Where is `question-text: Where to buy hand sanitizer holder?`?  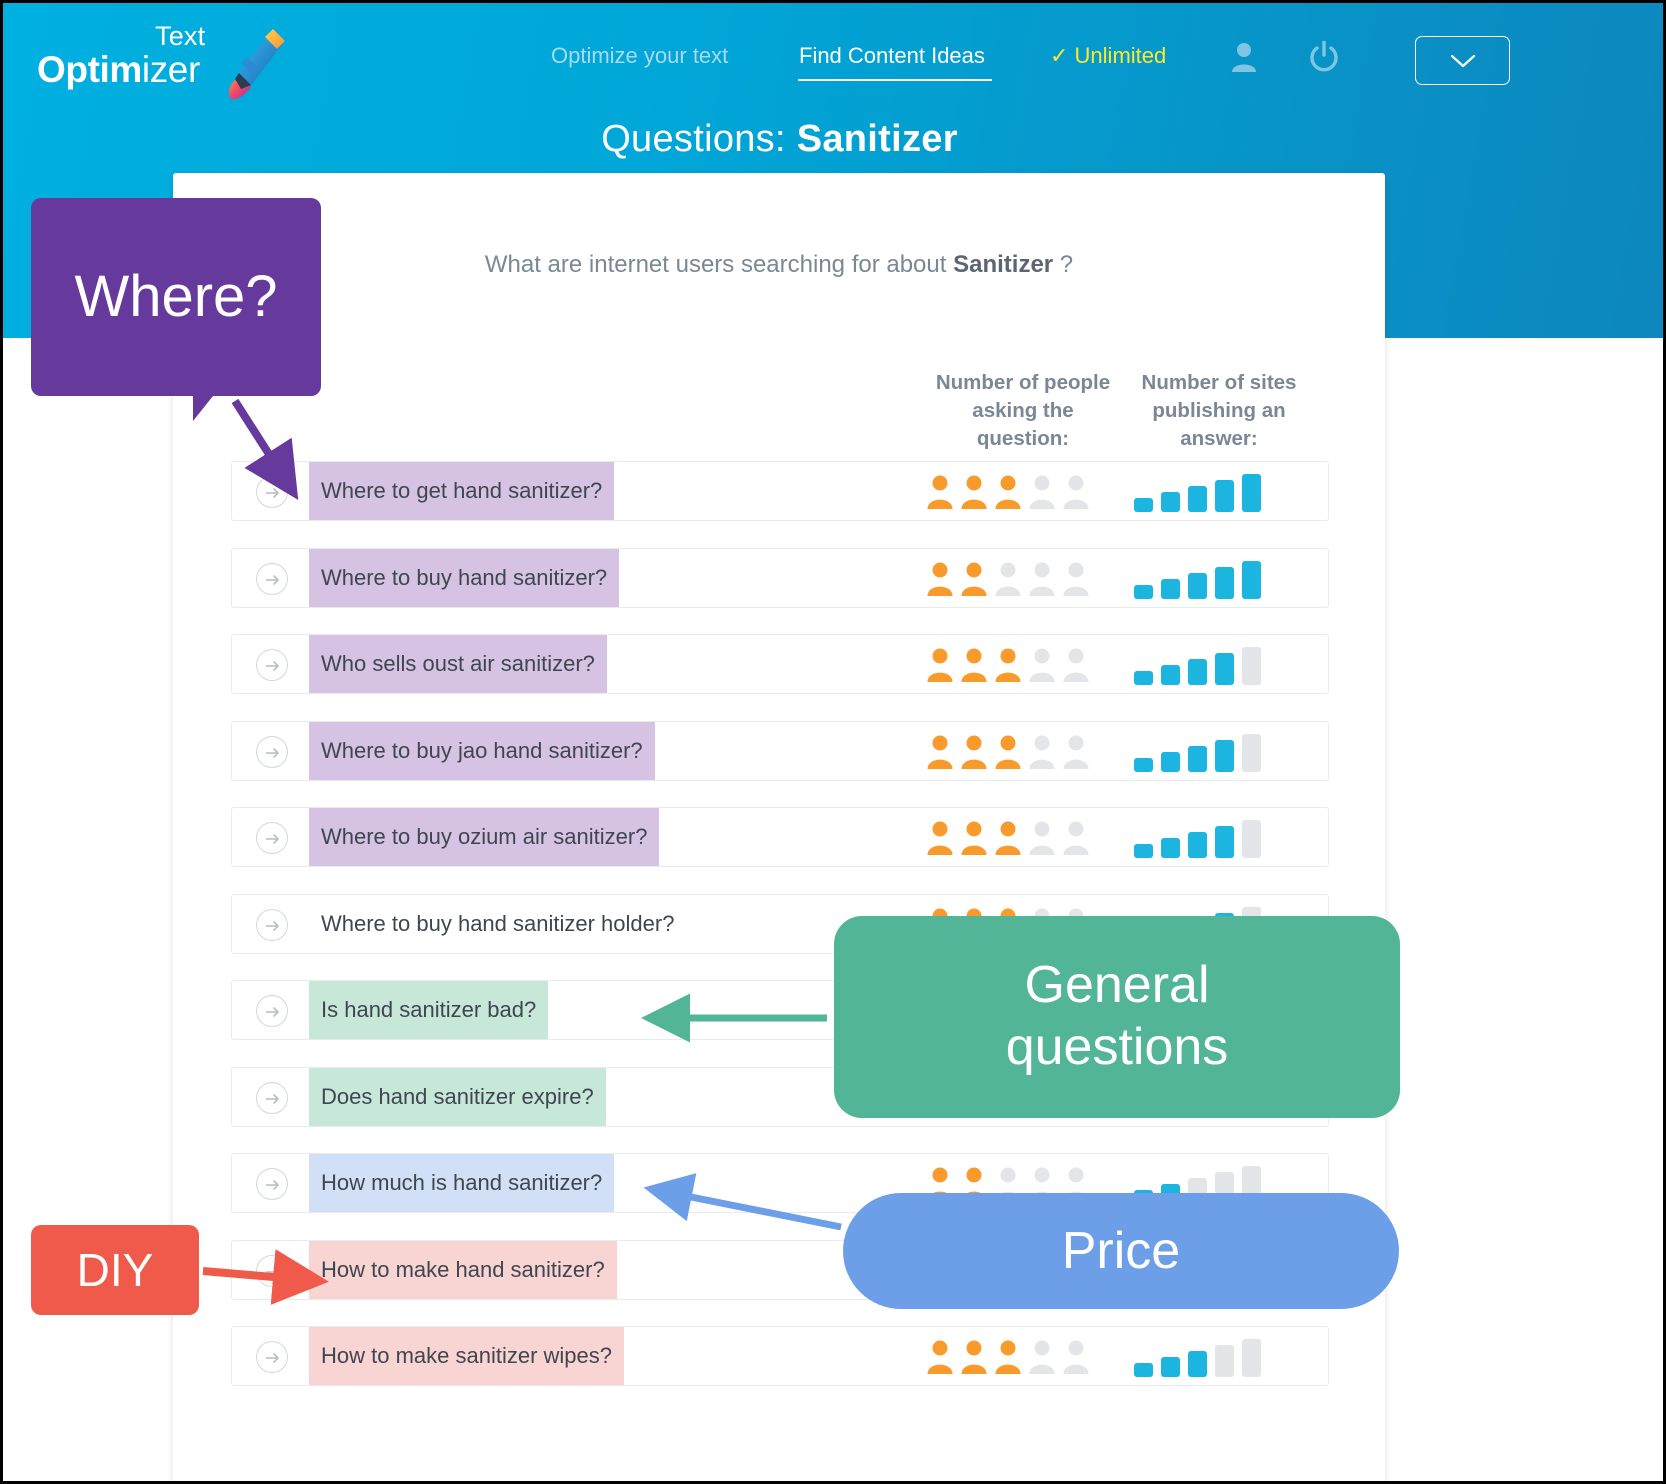 question-text: Where to buy hand sanitizer holder? is located at coordinates (497, 924).